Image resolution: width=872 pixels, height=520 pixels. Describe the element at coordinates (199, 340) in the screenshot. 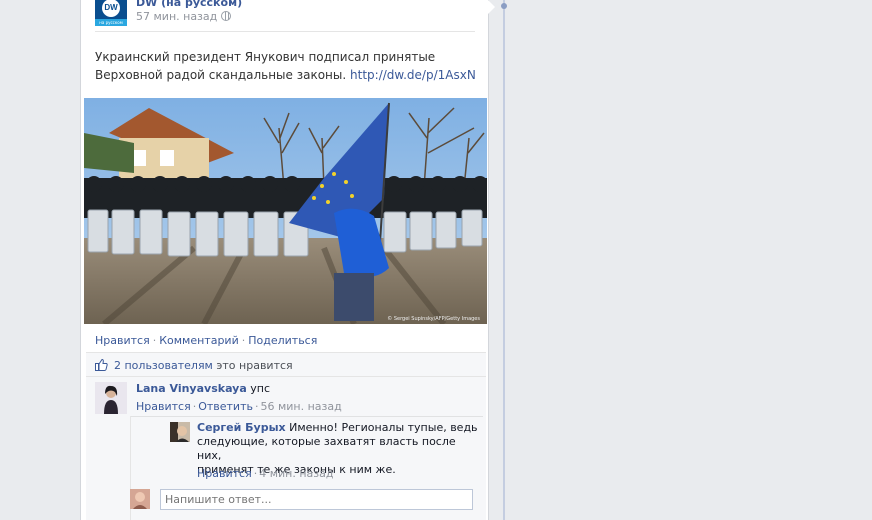

I see `comment-button: Комментарий` at that location.